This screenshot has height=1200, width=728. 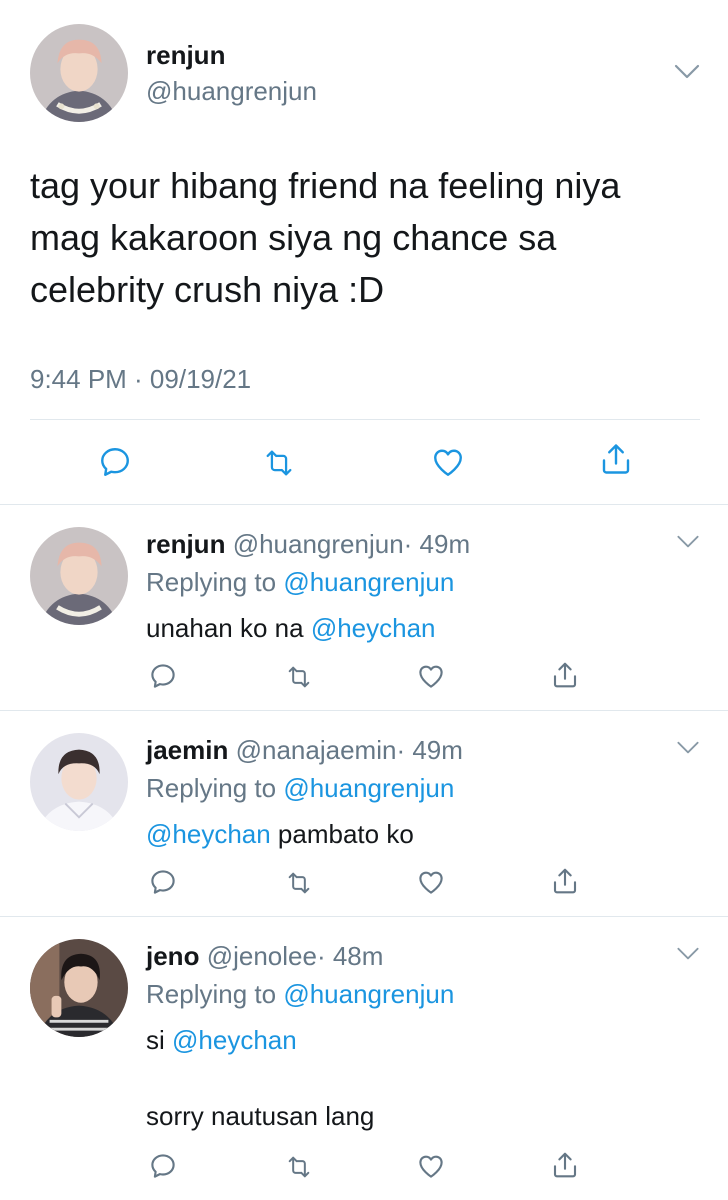 I want to click on reply-header: jeno @jenolee· 48m, so click(x=264, y=956).